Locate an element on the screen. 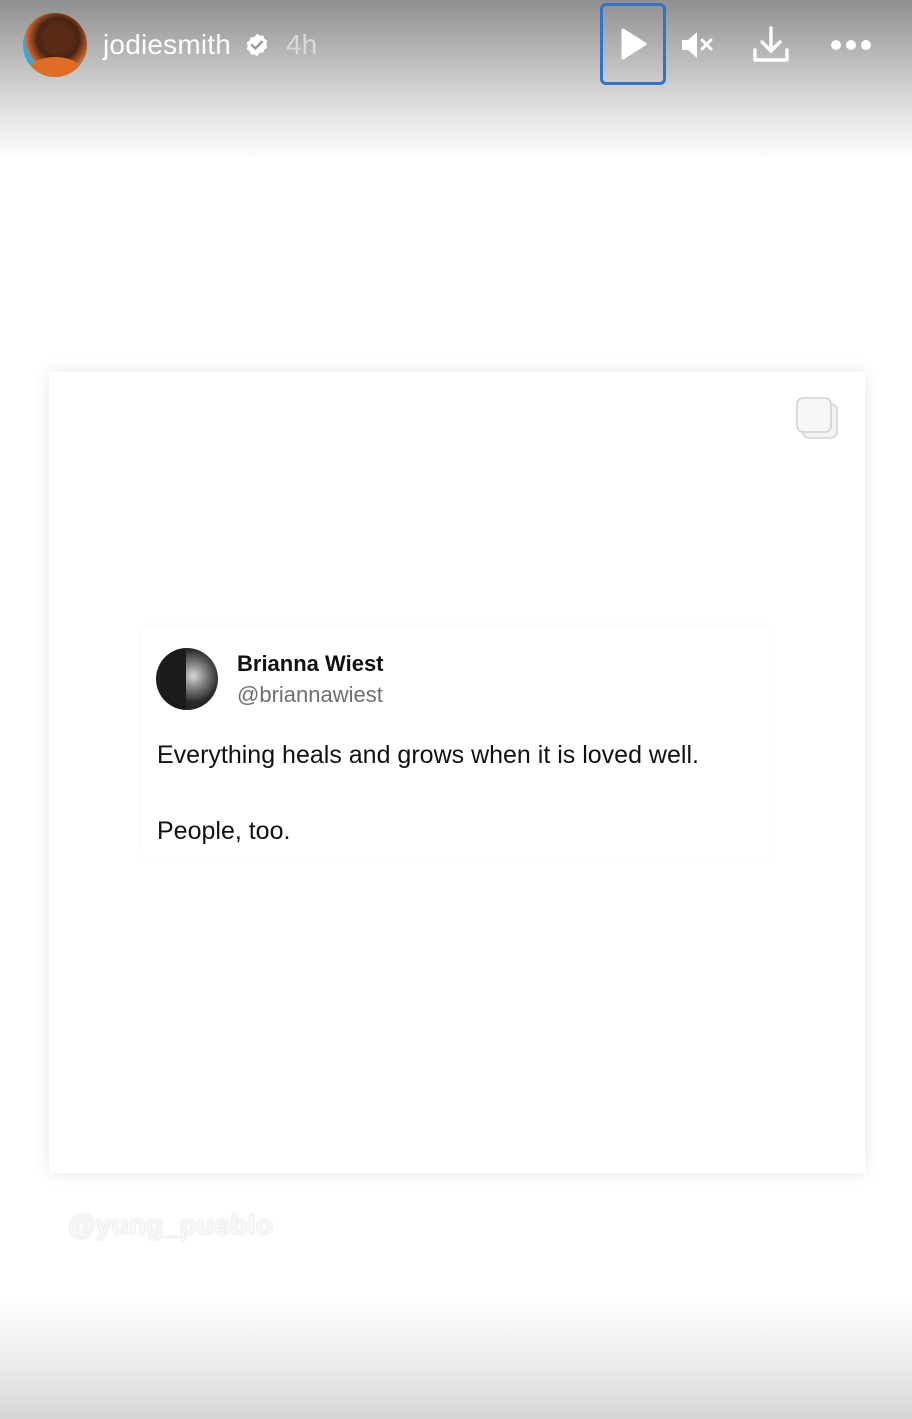 This screenshot has height=1419, width=912. username: jodiesmith is located at coordinates (167, 45).